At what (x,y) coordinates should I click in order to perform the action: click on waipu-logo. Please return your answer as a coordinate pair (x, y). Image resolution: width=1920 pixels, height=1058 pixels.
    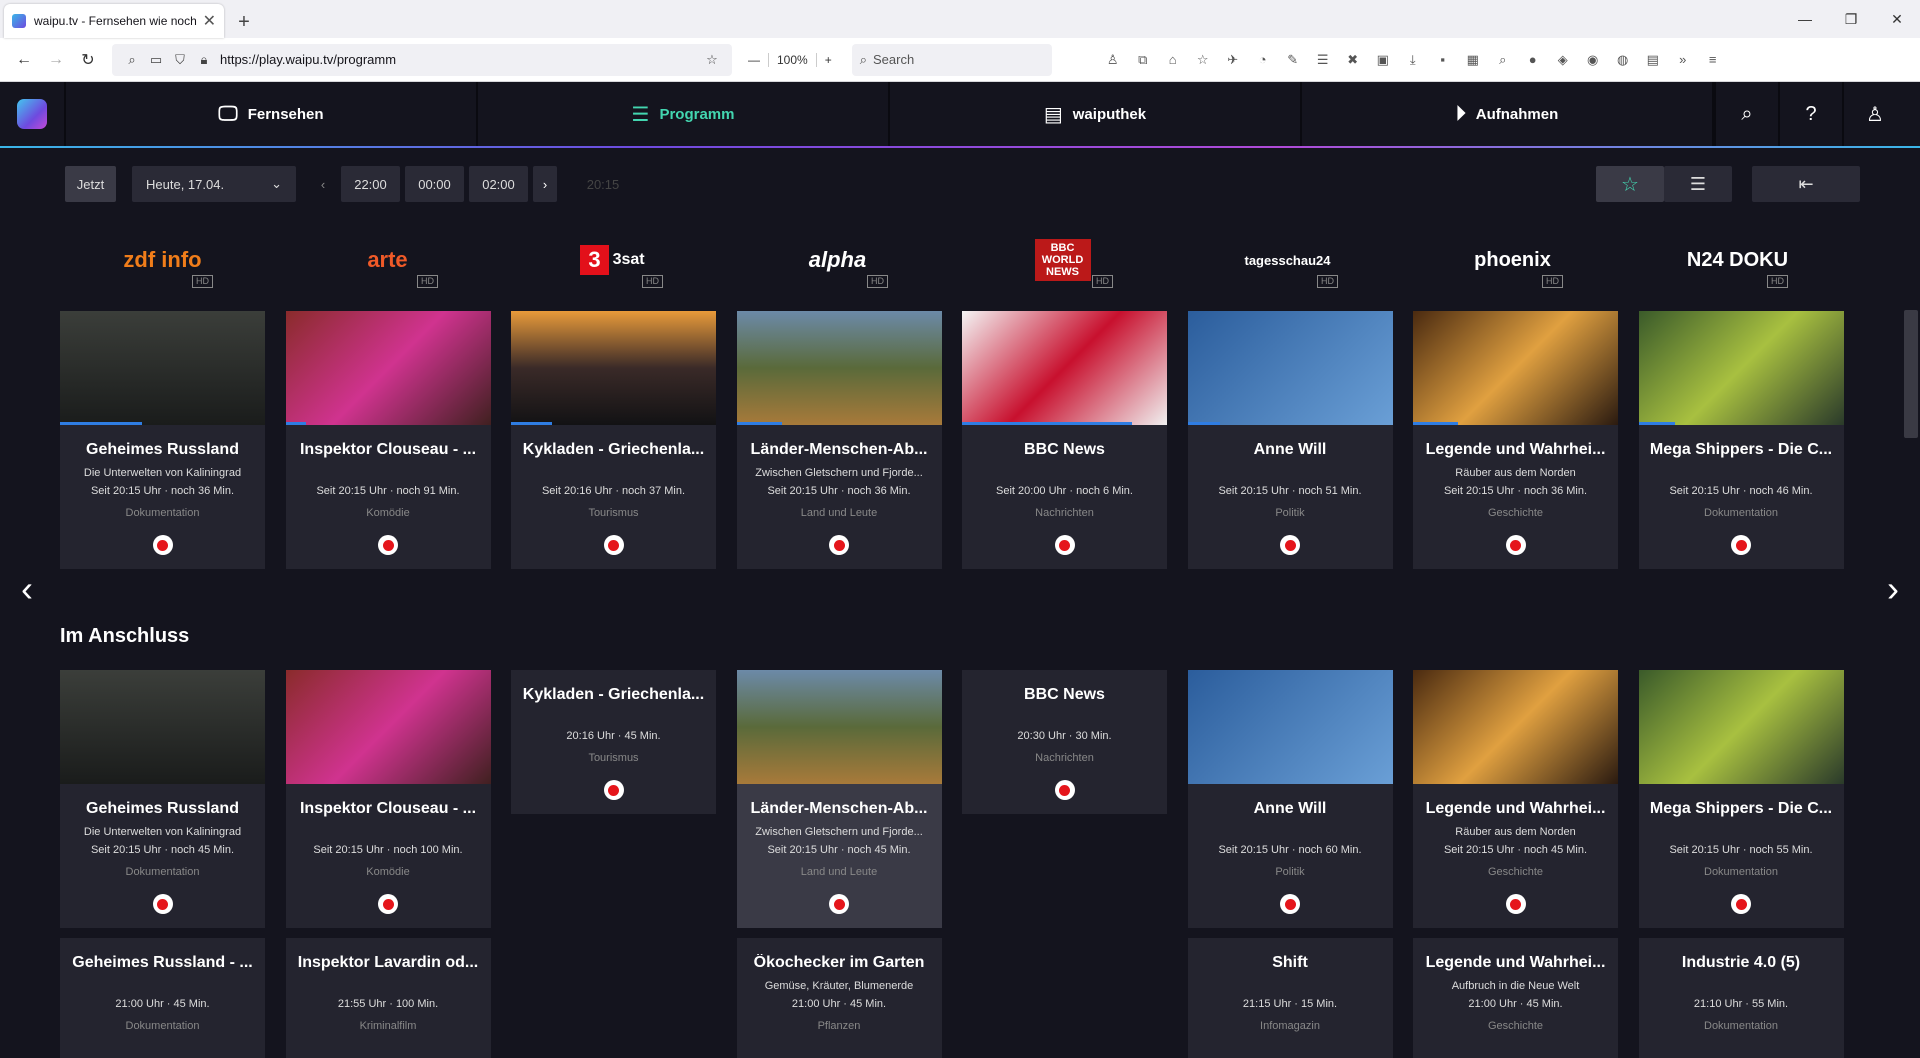
    Looking at the image, I should click on (33, 114).